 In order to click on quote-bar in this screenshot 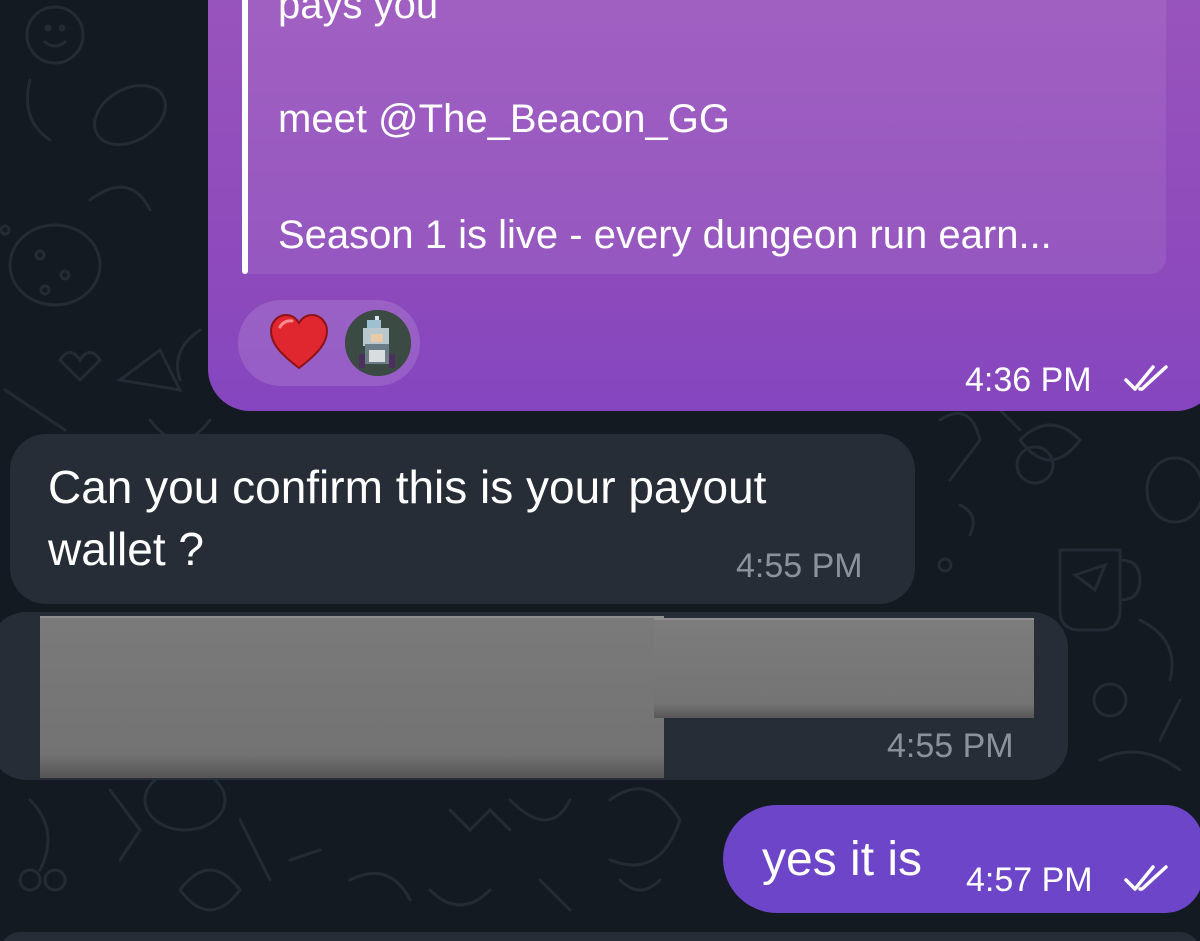, I will do `click(245, 137)`.